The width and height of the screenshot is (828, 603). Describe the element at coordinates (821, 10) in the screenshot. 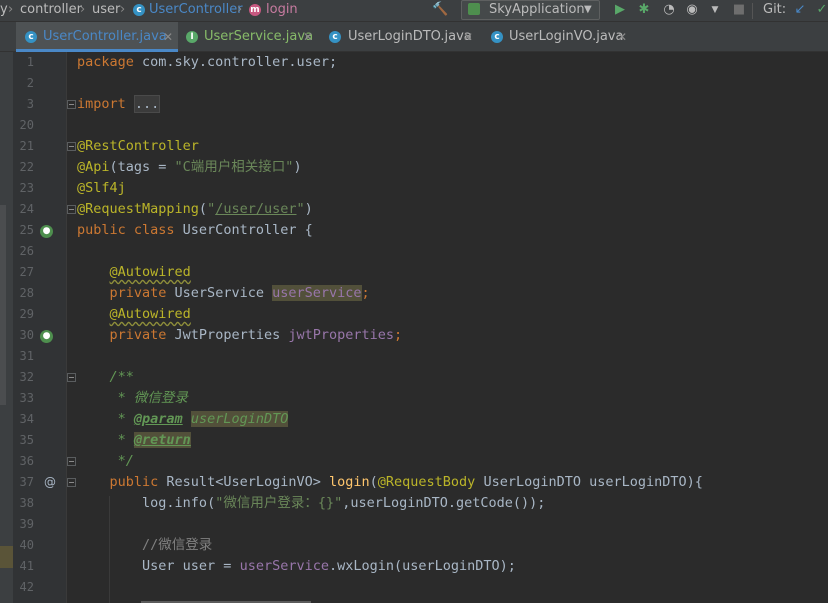

I see `git-commit-icon: ✓` at that location.